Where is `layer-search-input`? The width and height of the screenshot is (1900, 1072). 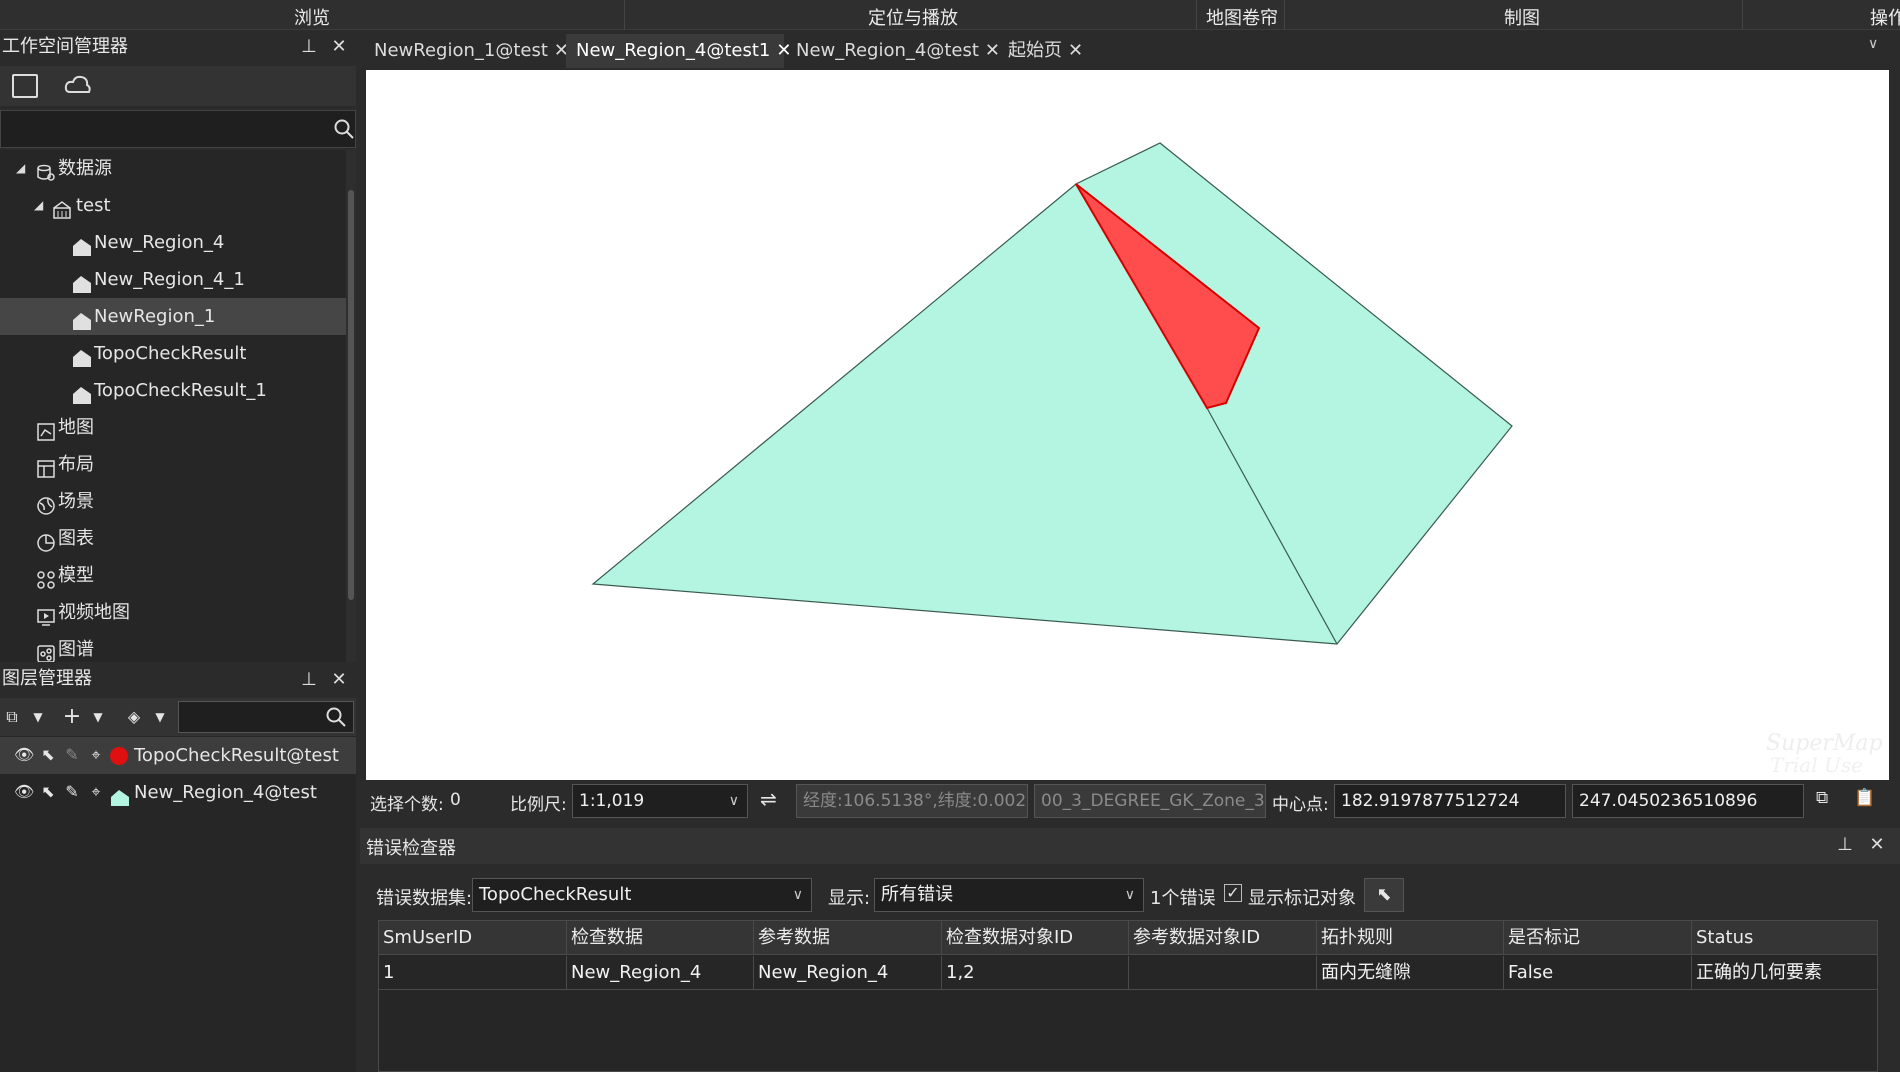 layer-search-input is located at coordinates (266, 717).